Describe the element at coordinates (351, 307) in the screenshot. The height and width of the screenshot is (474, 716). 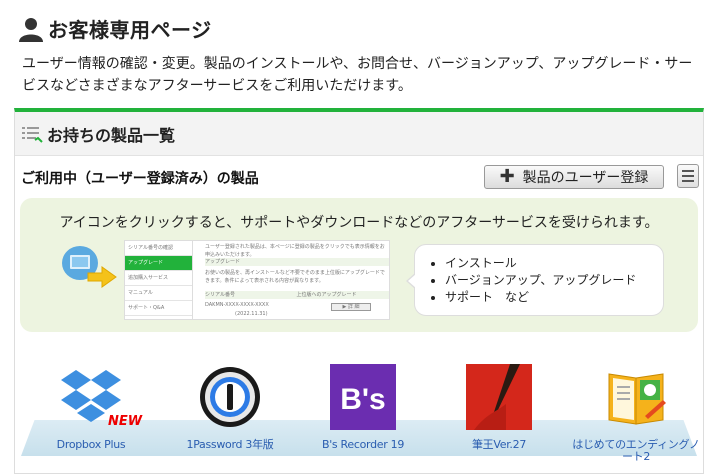
I see `preview-detail-button: ▶ 詳 細` at that location.